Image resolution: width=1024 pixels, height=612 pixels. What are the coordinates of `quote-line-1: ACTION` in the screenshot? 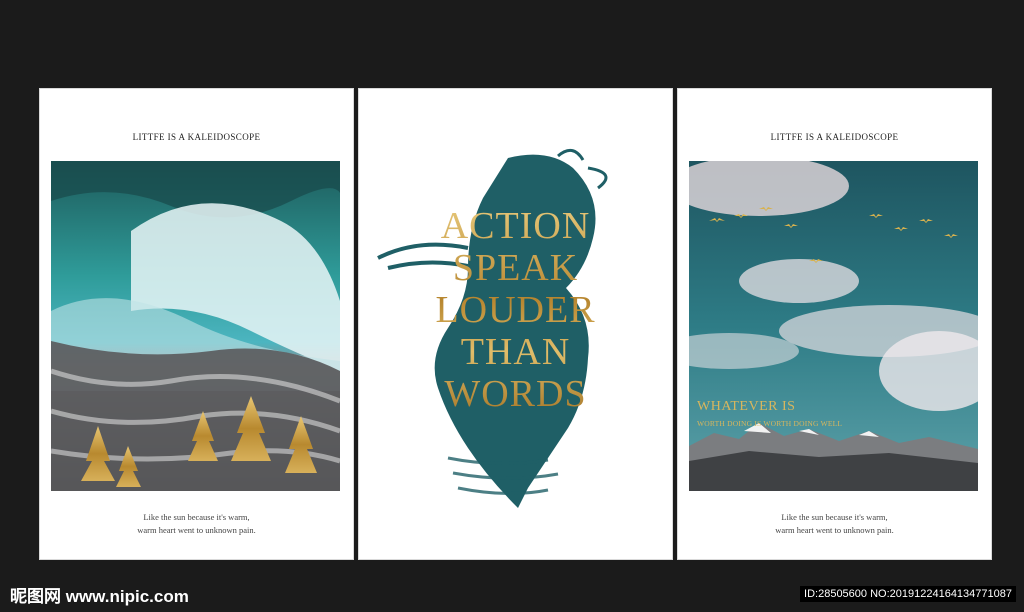 It's located at (515, 226).